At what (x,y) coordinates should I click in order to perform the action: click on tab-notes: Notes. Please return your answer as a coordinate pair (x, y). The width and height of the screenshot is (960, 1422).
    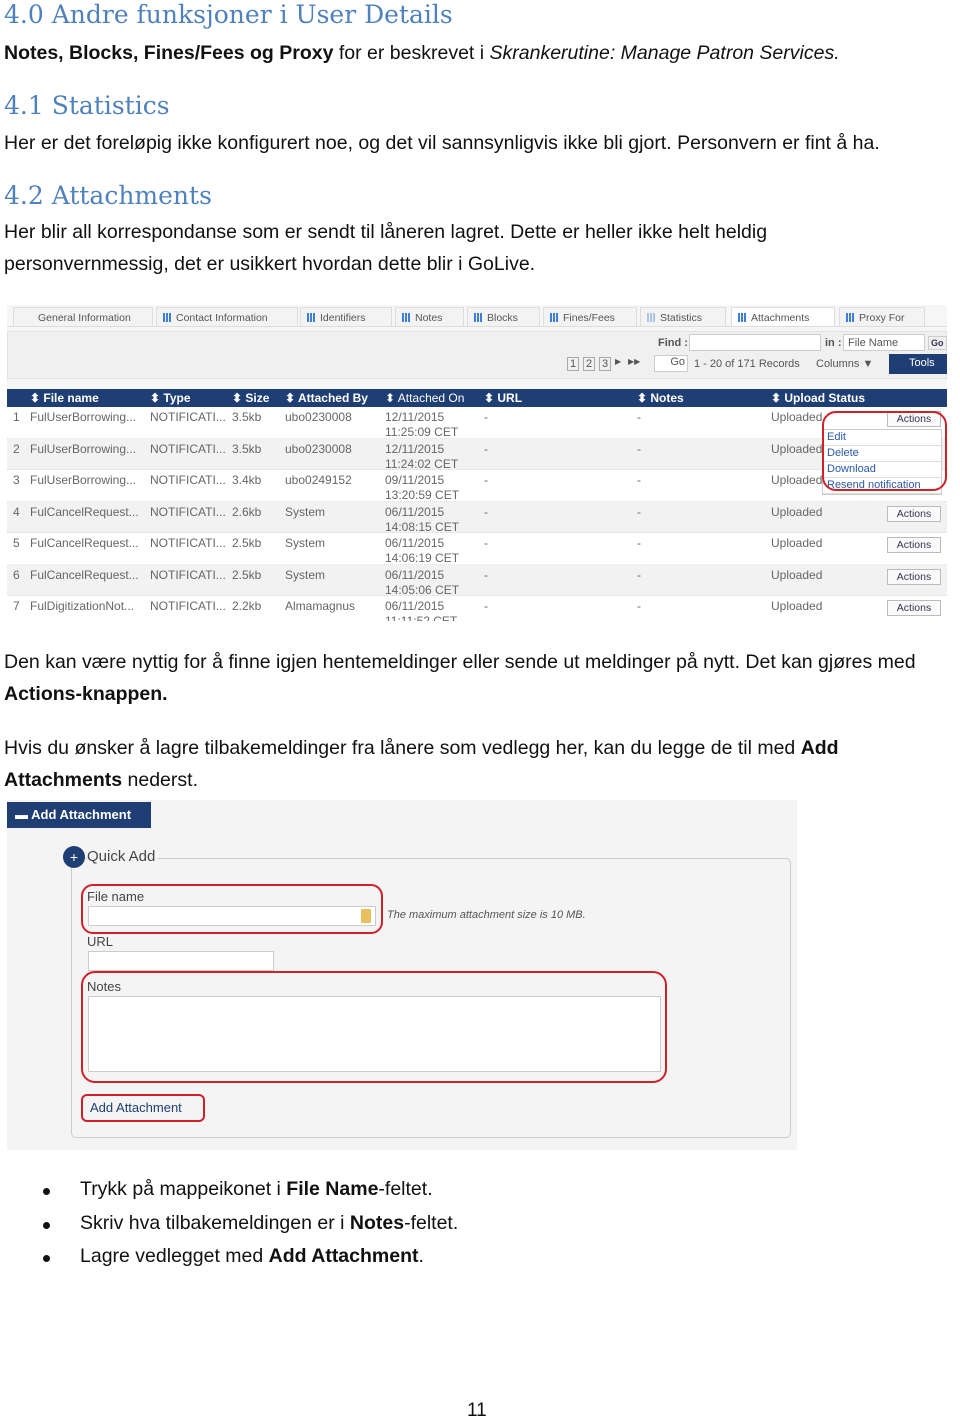
    Looking at the image, I should click on (429, 317).